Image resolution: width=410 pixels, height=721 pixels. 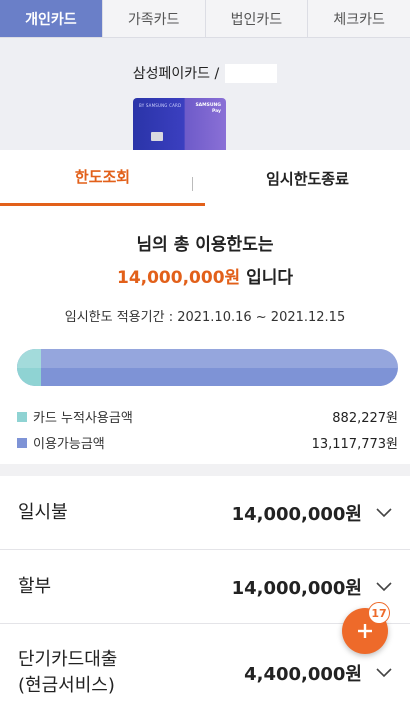 I want to click on masked-card-number, so click(x=251, y=73).